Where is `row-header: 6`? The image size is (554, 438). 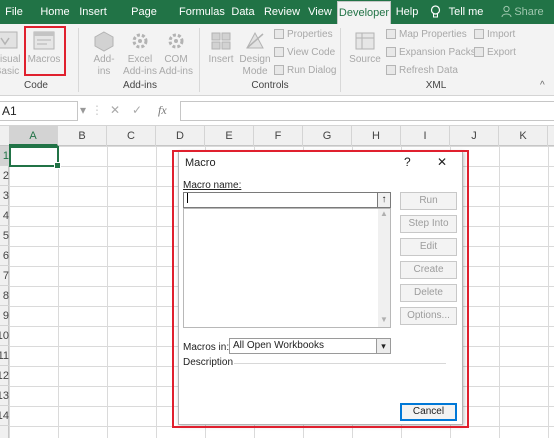 row-header: 6 is located at coordinates (4, 256).